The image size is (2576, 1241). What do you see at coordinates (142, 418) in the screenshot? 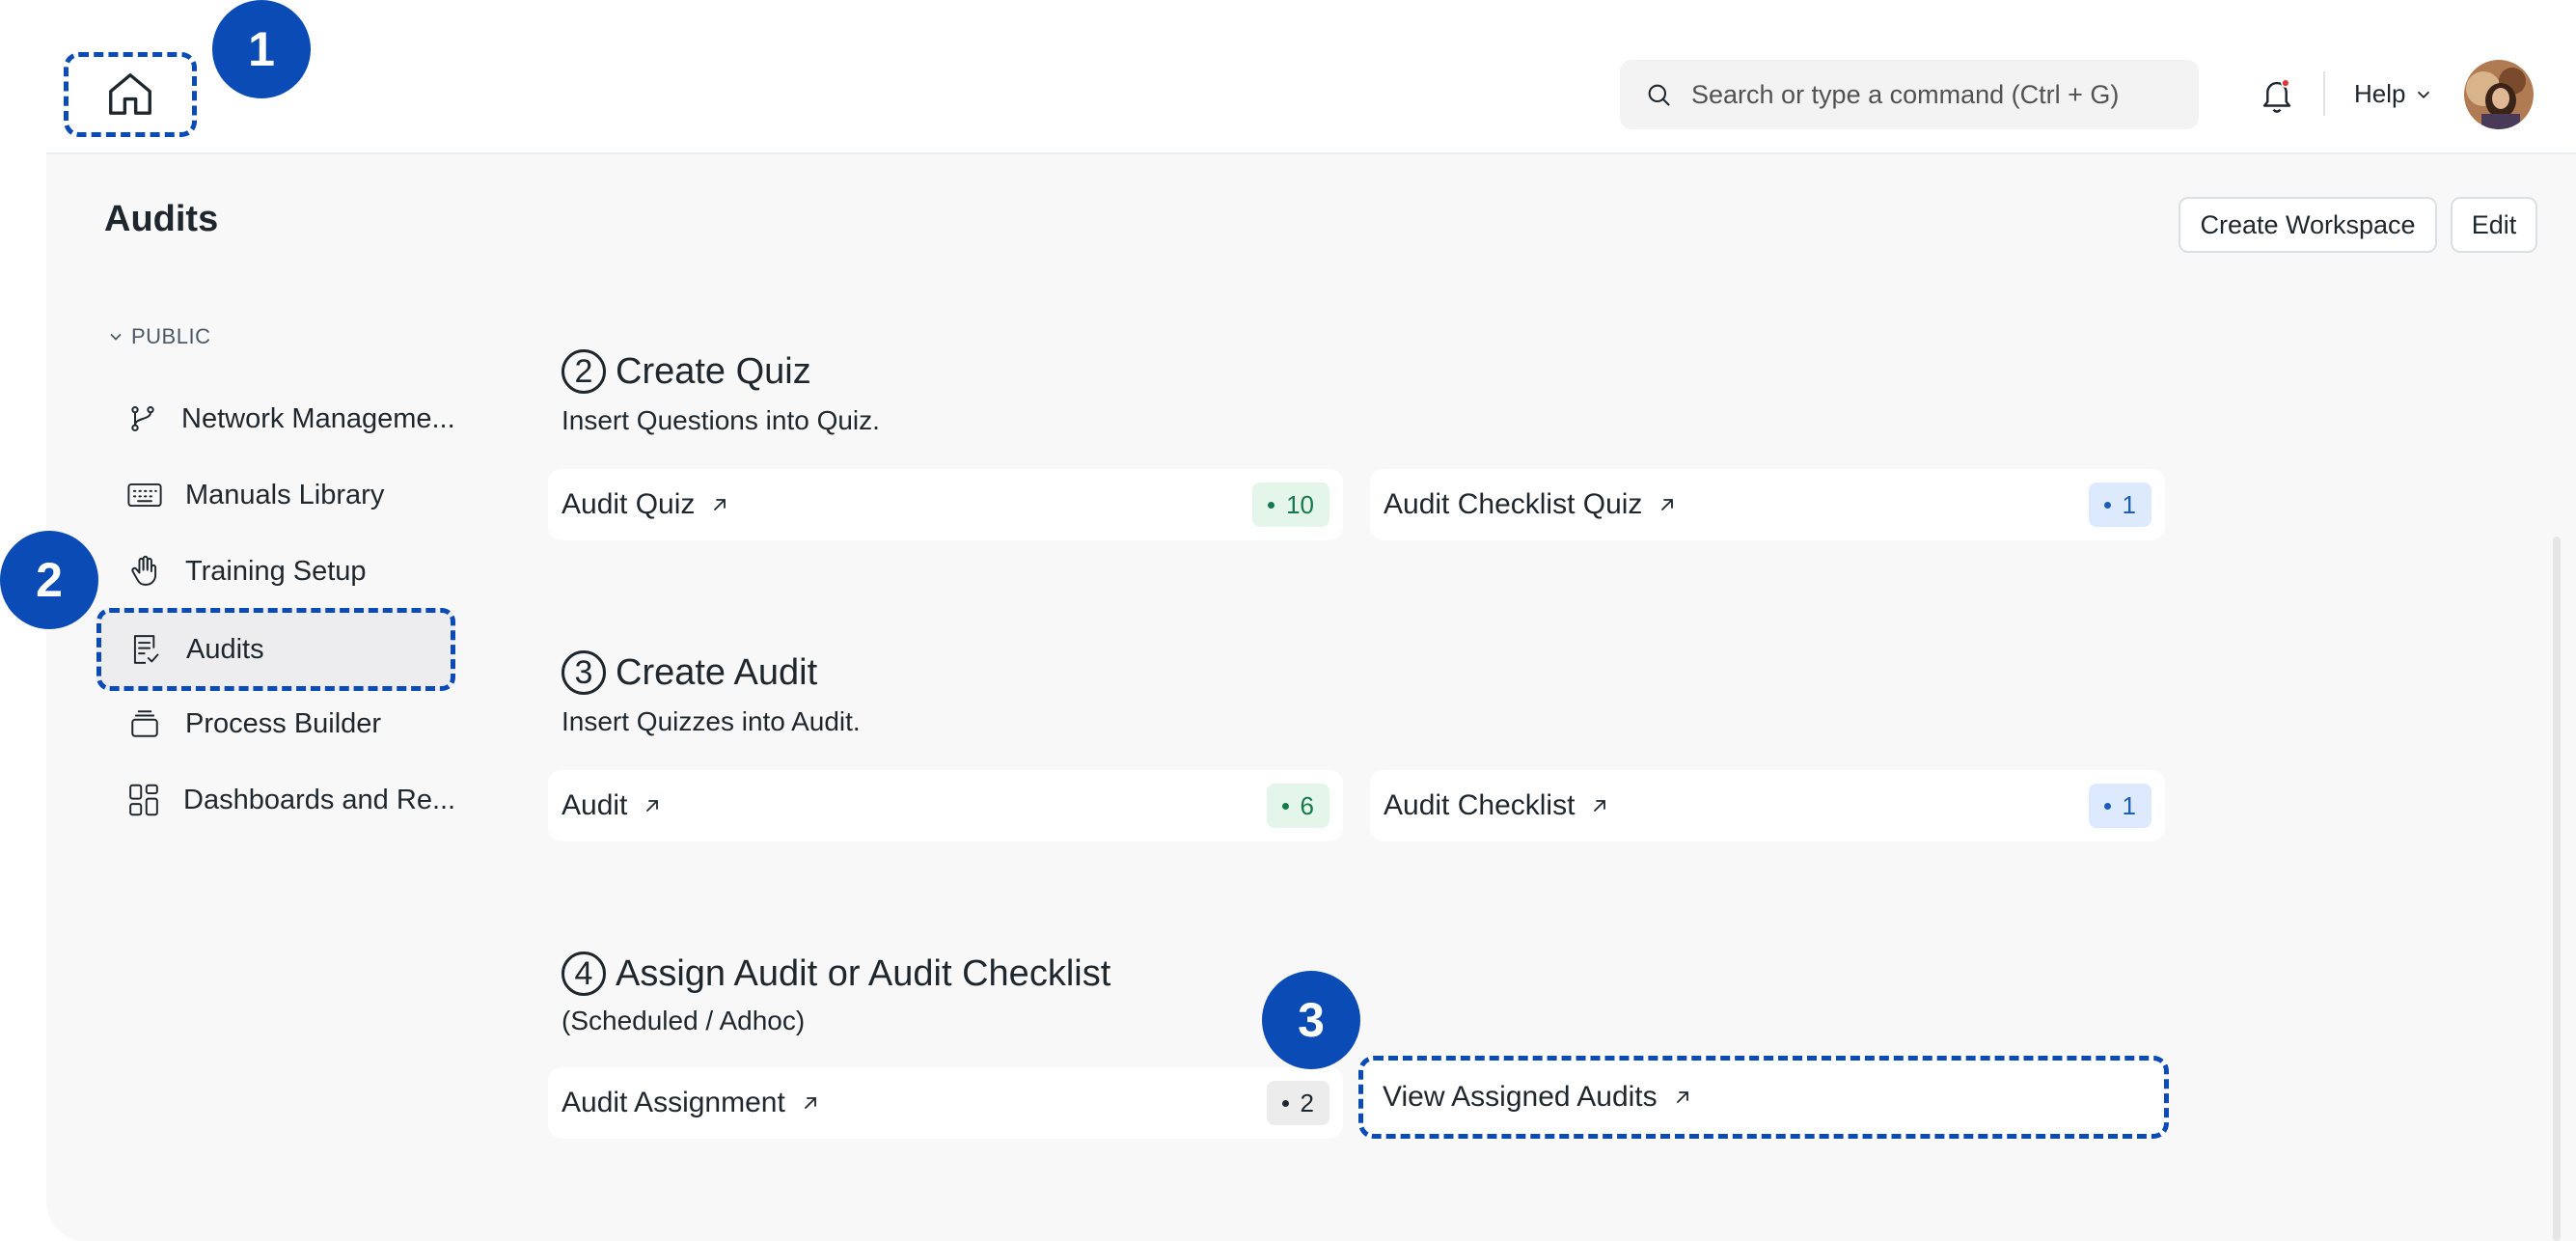
I see `git-branch-icon` at bounding box center [142, 418].